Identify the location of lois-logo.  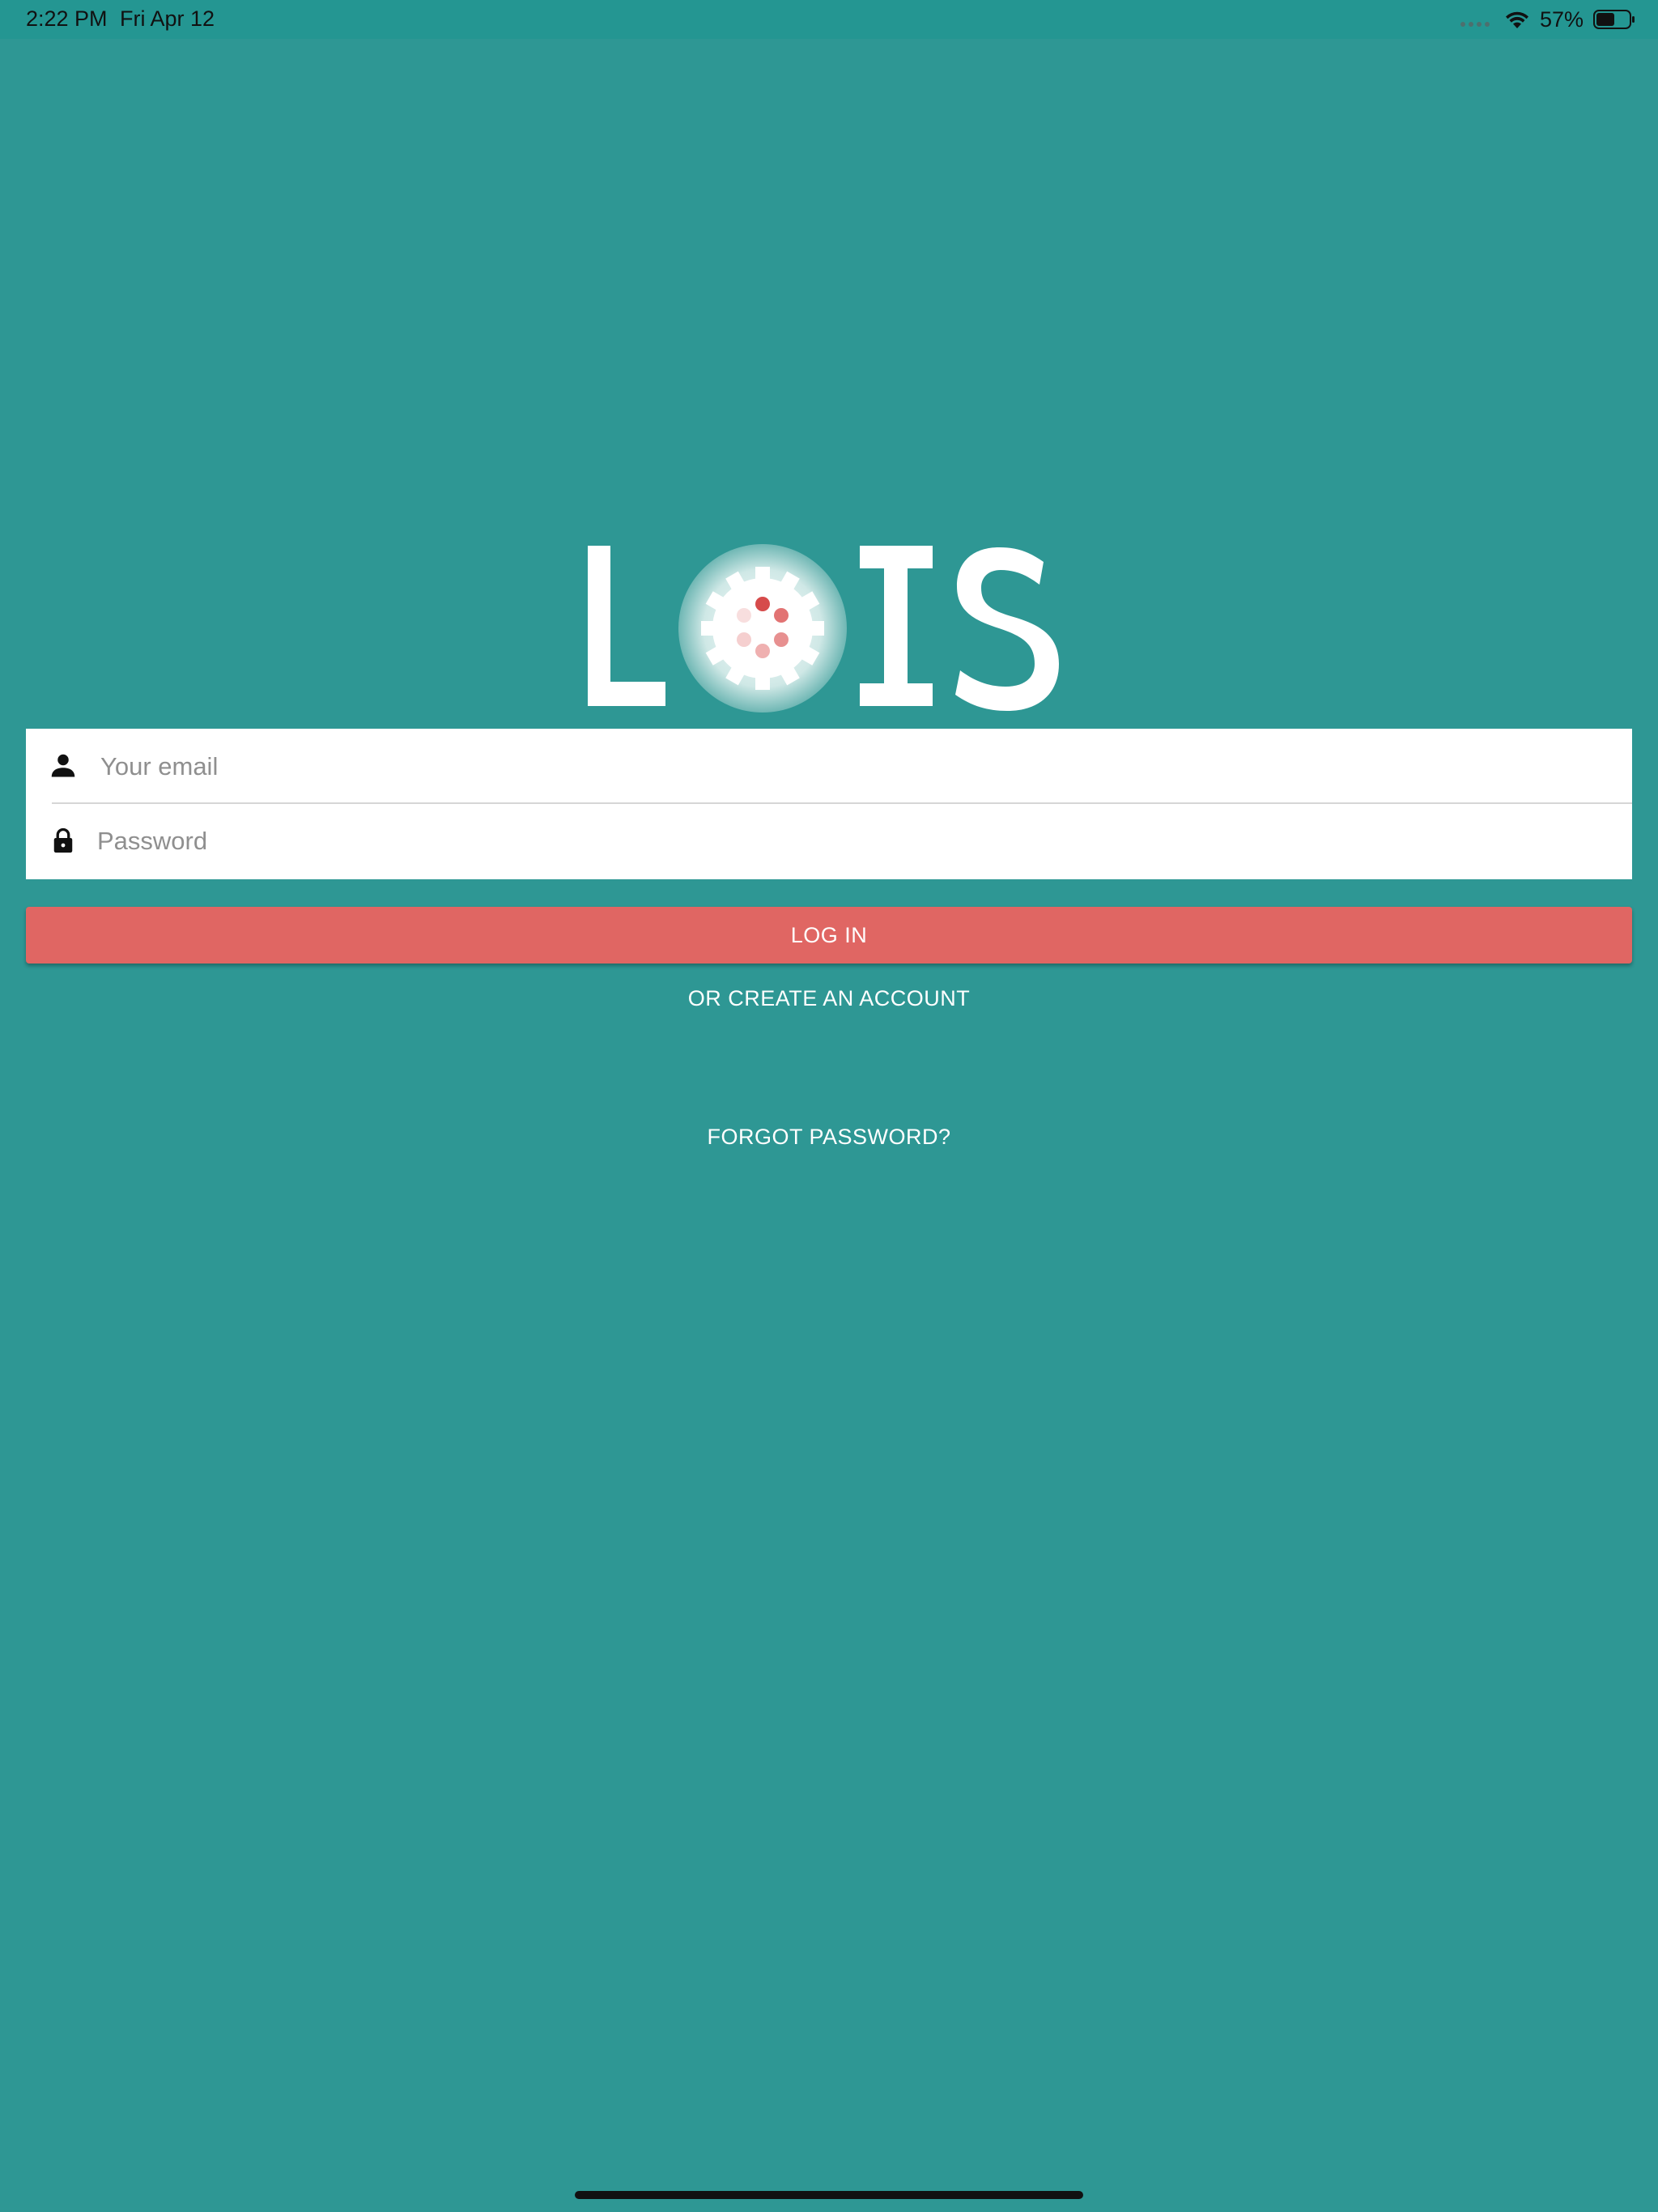
(823, 628).